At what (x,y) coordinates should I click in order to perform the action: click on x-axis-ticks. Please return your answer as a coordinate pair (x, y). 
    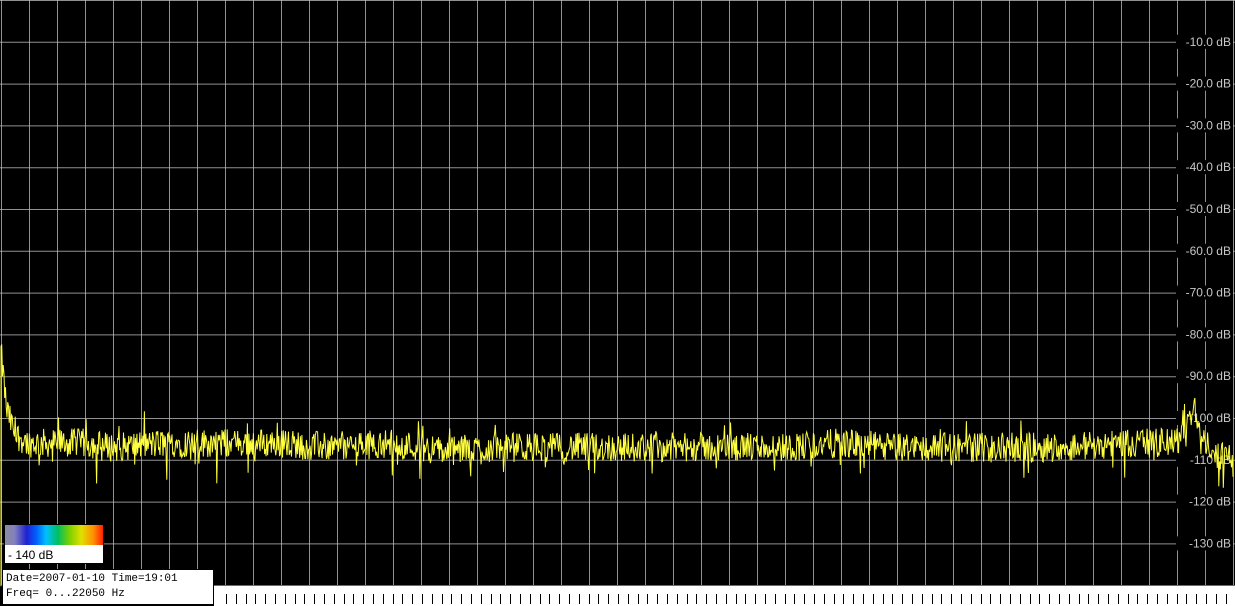
    Looking at the image, I should click on (724, 596).